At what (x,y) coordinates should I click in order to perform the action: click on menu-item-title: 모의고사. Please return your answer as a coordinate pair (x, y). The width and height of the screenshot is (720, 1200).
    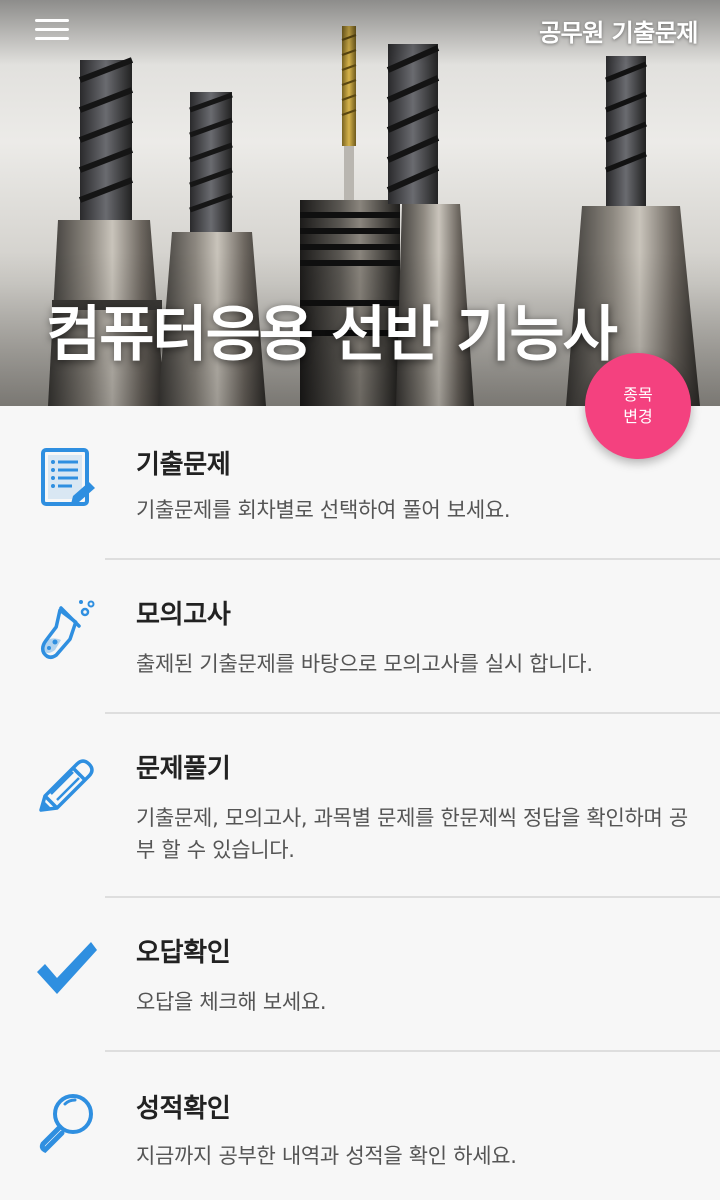
    Looking at the image, I should click on (183, 615).